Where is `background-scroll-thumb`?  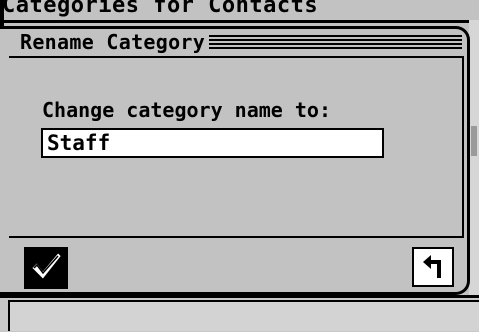
background-scroll-thumb is located at coordinates (474, 141).